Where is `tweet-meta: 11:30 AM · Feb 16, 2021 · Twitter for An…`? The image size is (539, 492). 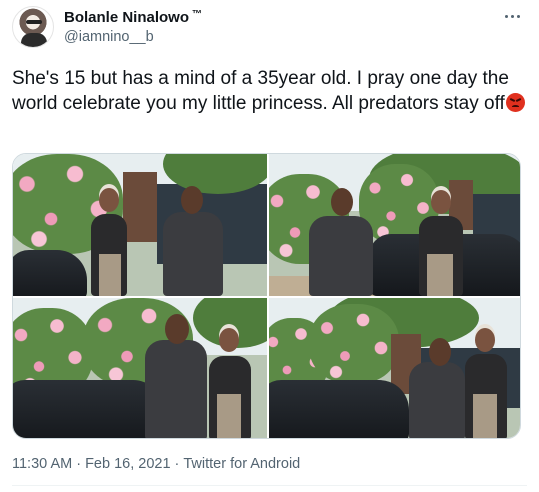 tweet-meta: 11:30 AM · Feb 16, 2021 · Twitter for An… is located at coordinates (156, 464).